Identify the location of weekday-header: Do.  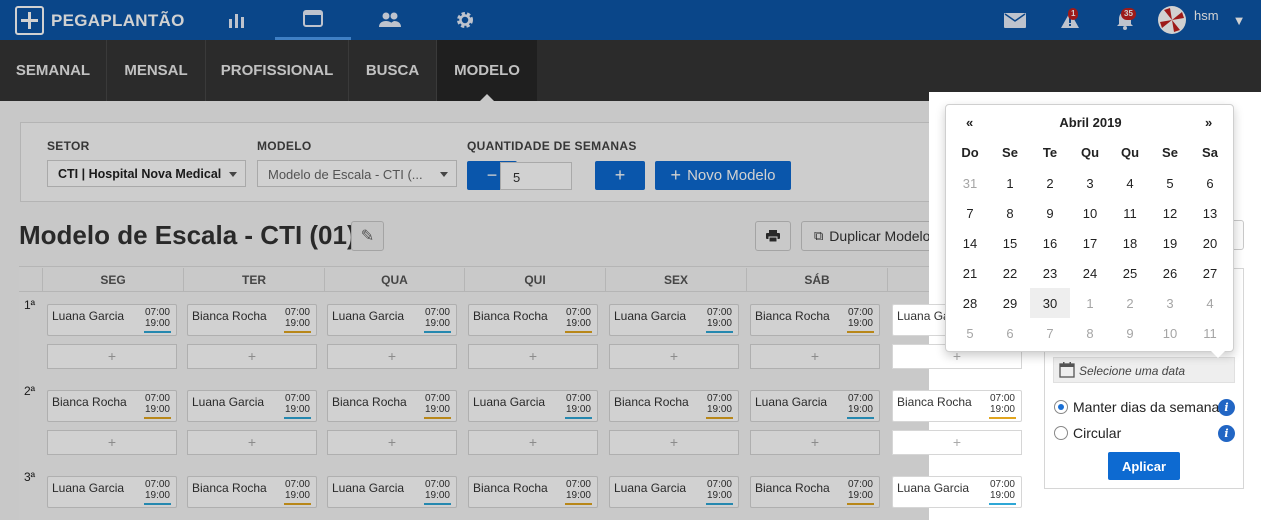
(970, 152).